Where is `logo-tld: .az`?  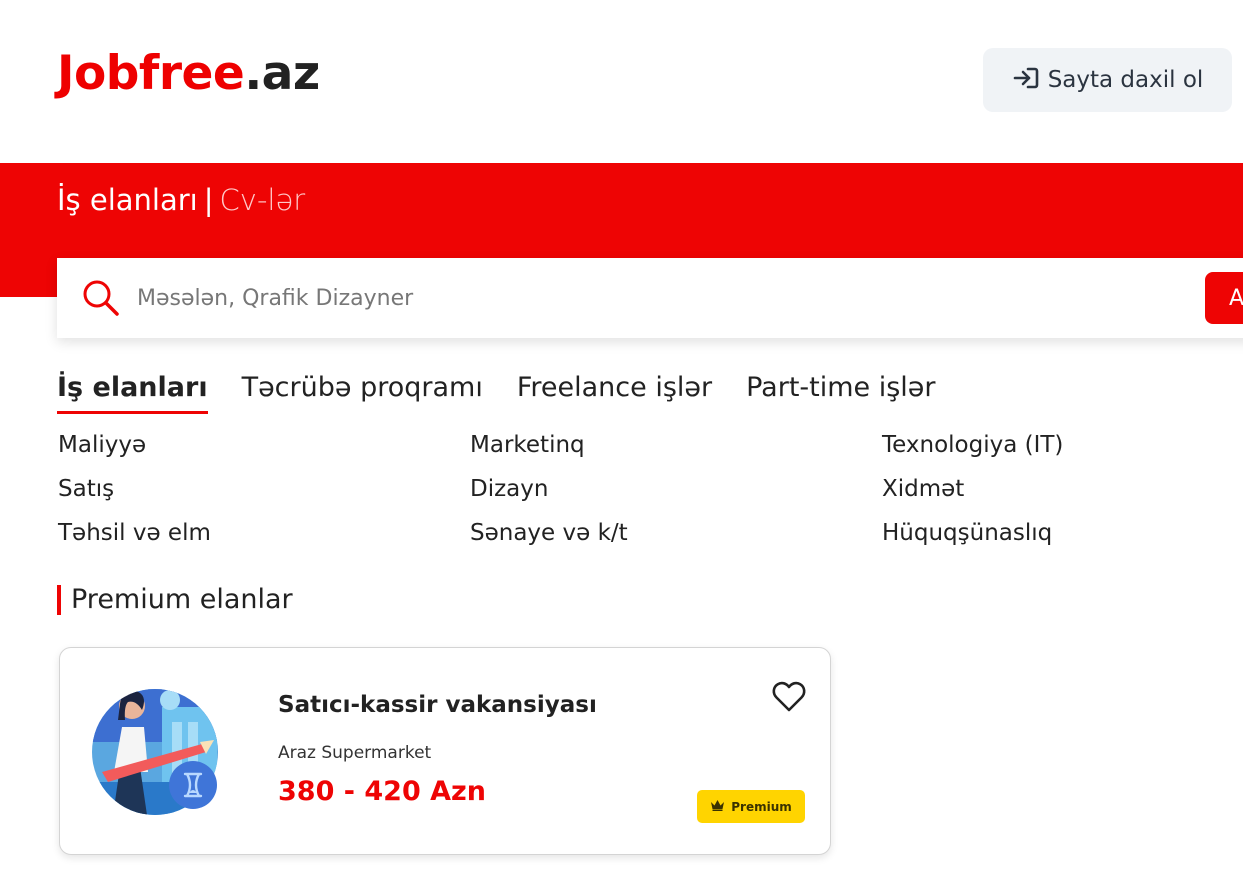 logo-tld: .az is located at coordinates (282, 73).